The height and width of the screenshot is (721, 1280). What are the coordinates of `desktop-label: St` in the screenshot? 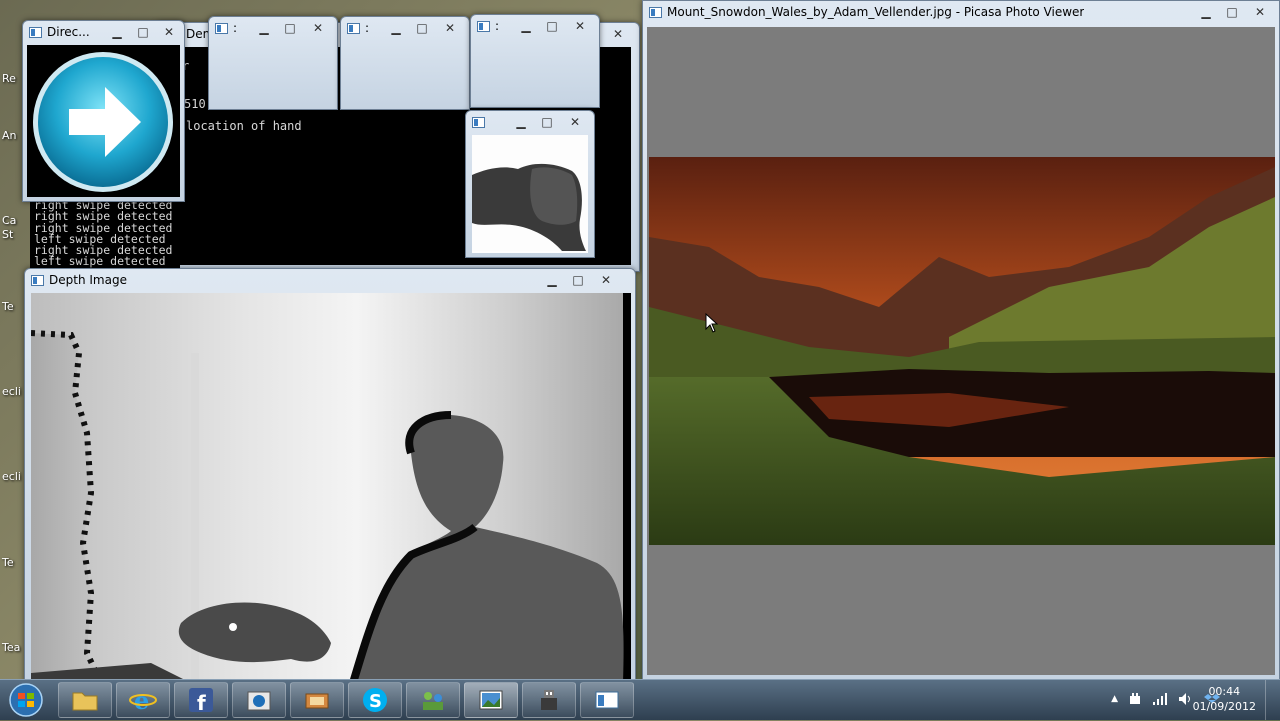 It's located at (7, 234).